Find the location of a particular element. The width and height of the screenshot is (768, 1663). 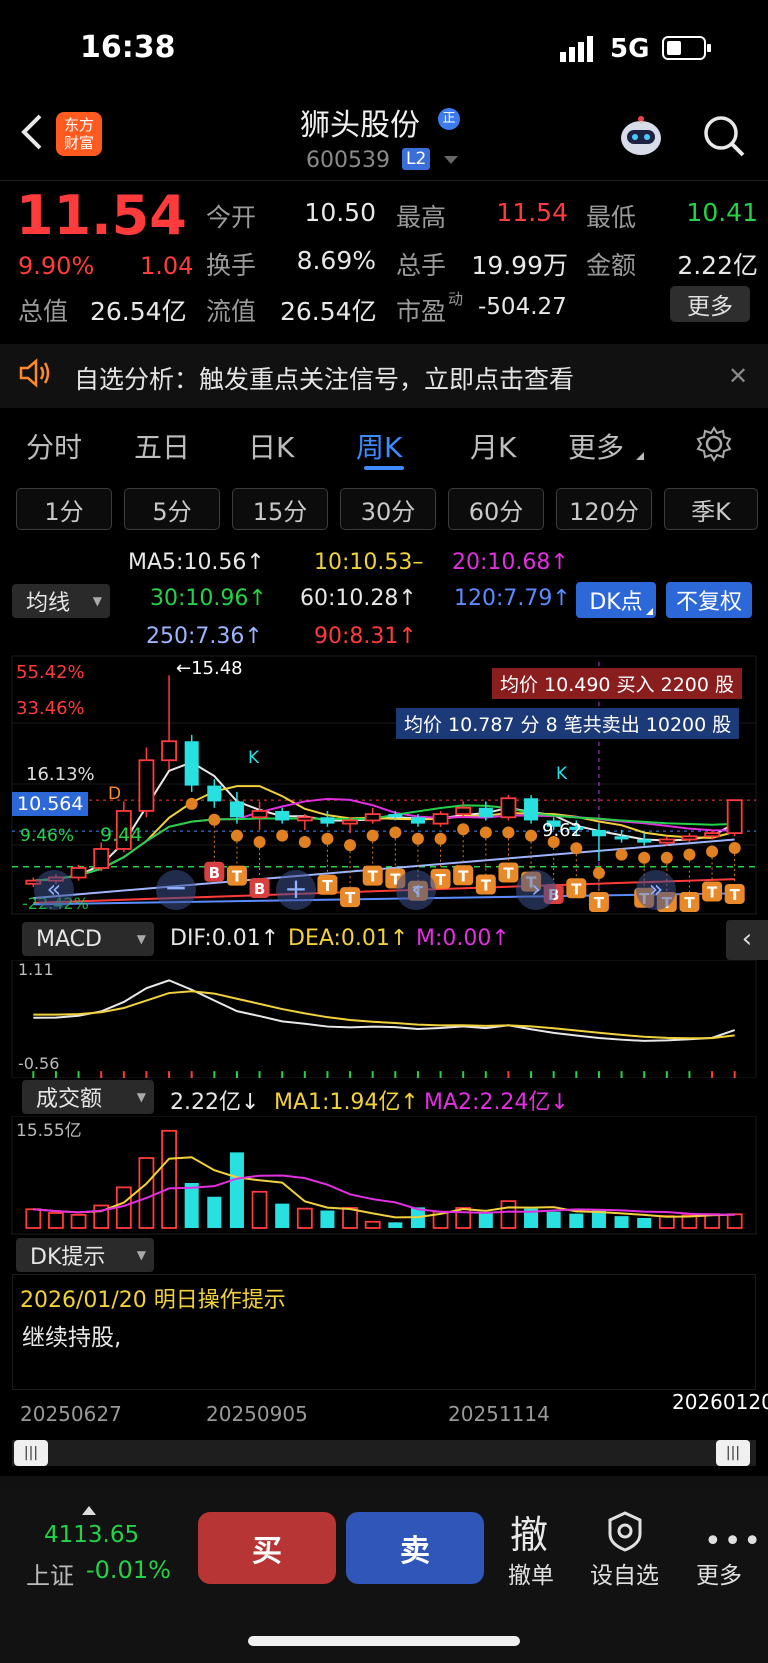

date-label-3: 20251114 is located at coordinates (499, 1414).